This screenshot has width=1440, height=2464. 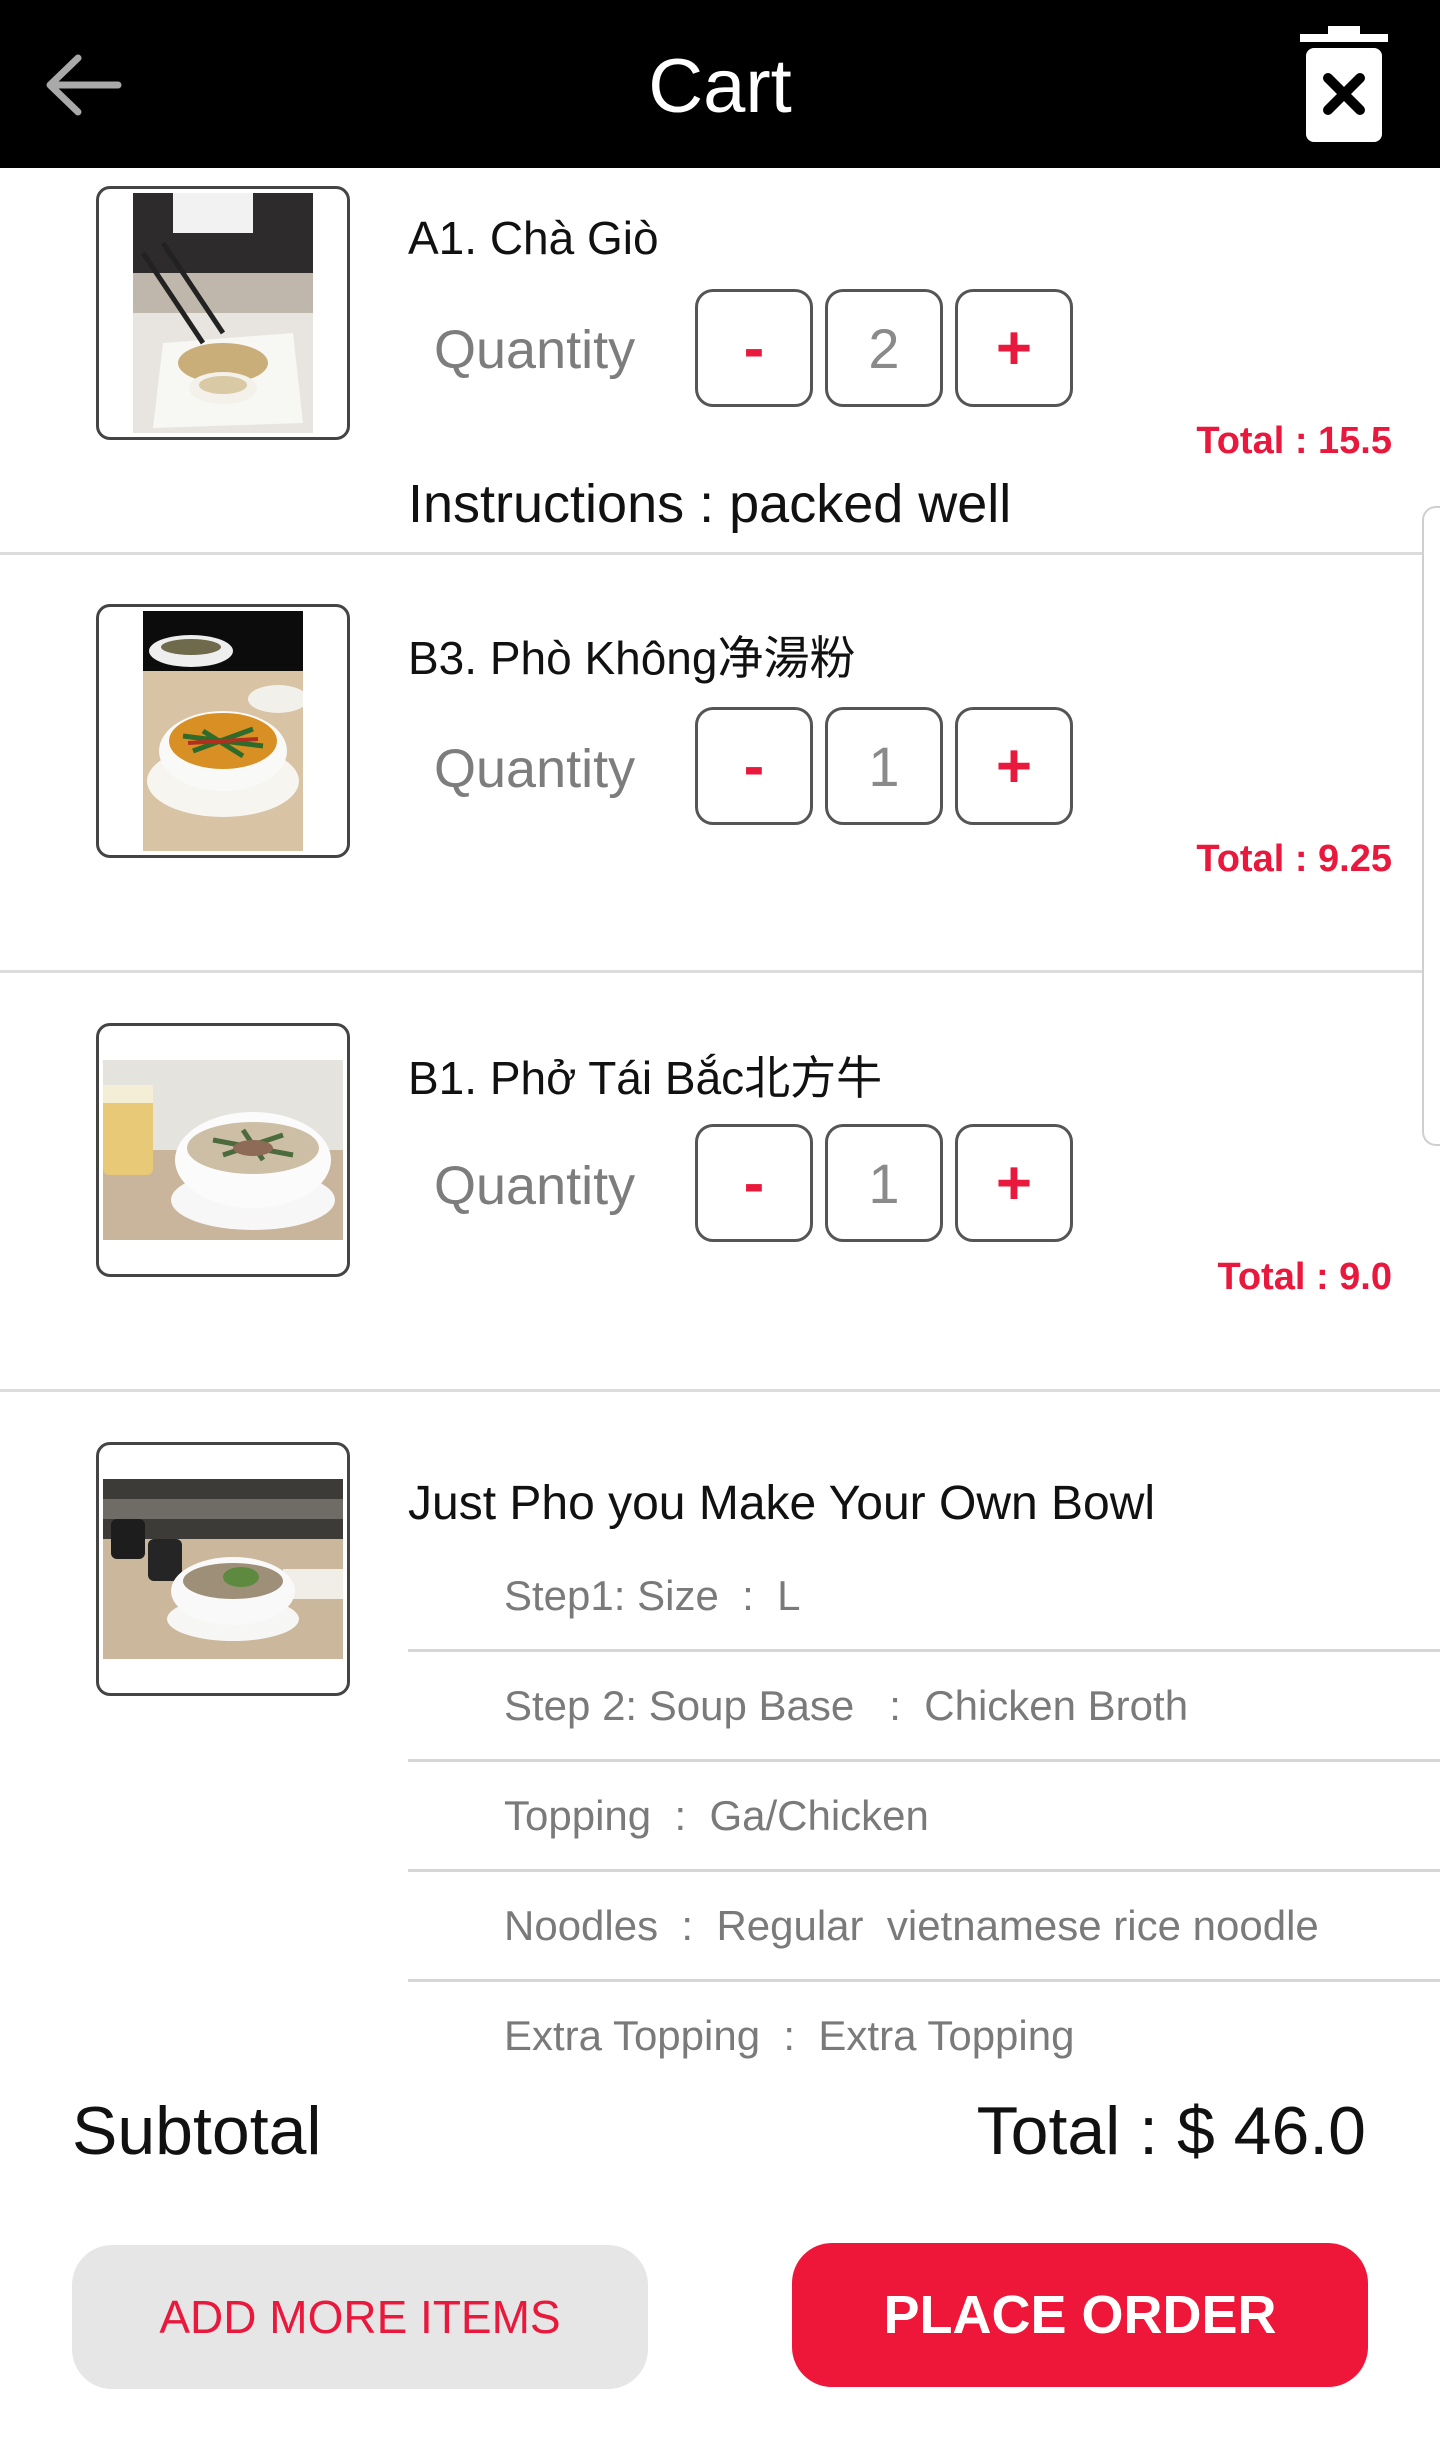 I want to click on item-name: B3. Phò Không净湯粉, so click(x=632, y=658).